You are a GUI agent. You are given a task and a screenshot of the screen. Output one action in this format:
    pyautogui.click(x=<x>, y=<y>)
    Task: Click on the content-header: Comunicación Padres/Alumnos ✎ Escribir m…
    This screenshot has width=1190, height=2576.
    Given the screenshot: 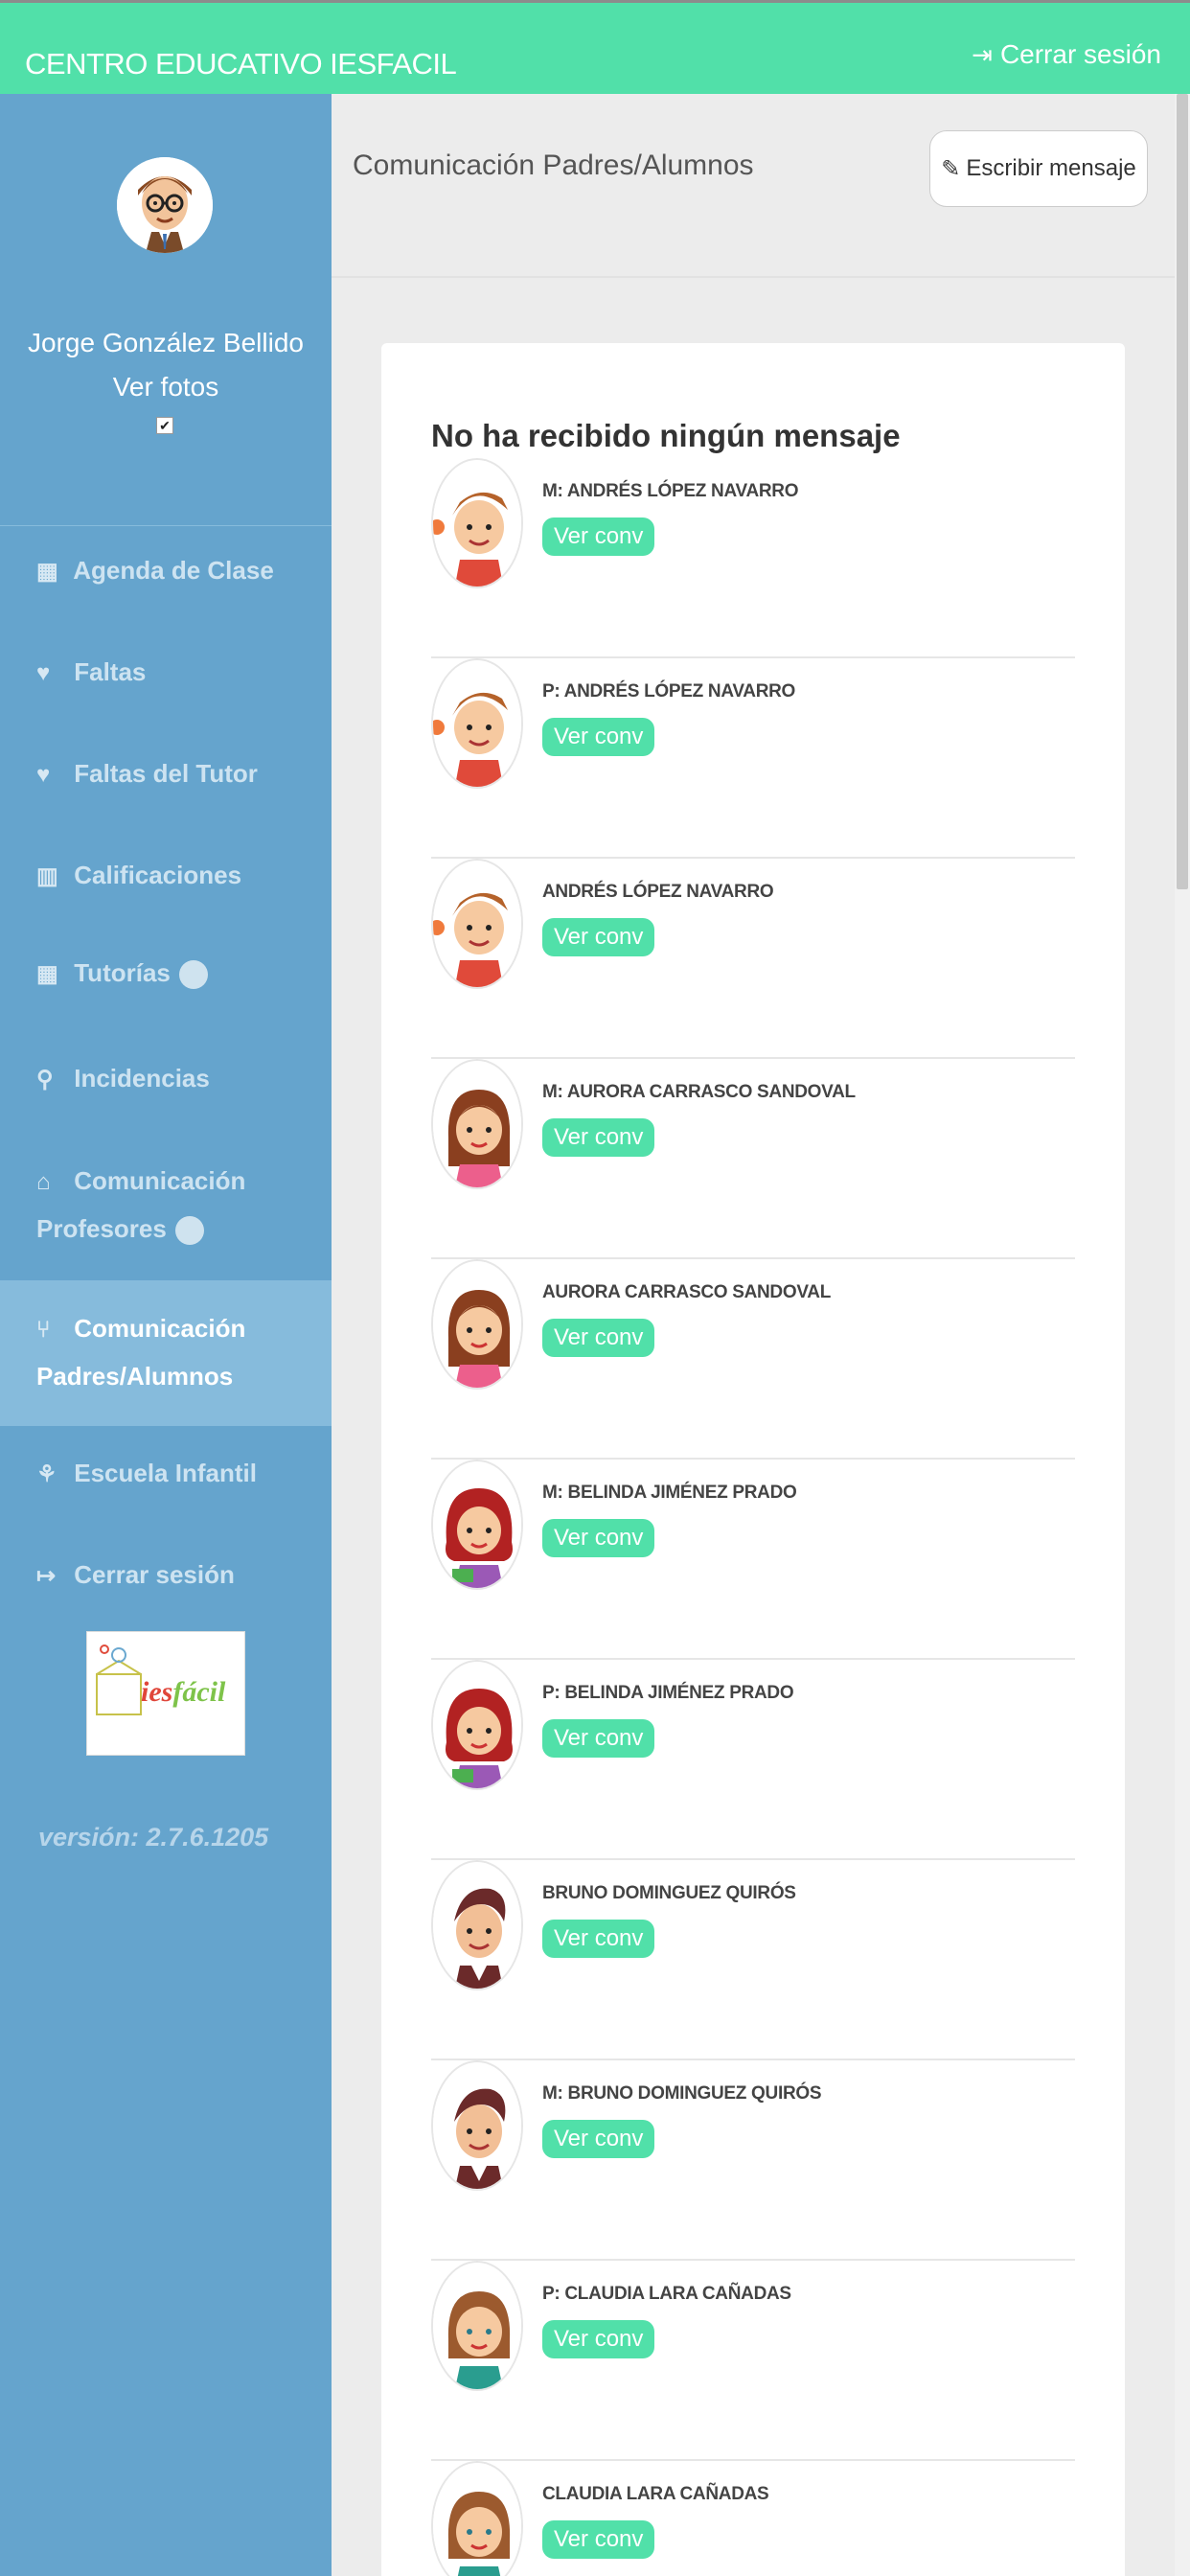 What is the action you would take?
    pyautogui.click(x=754, y=186)
    